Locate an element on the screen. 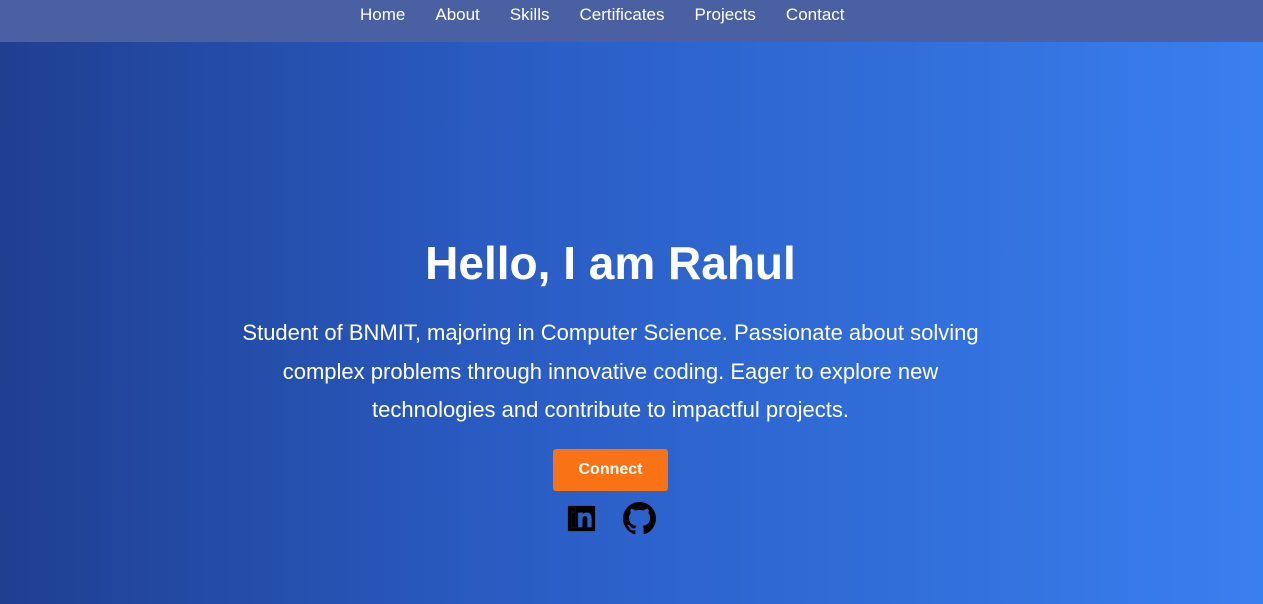  github-icon is located at coordinates (639, 518).